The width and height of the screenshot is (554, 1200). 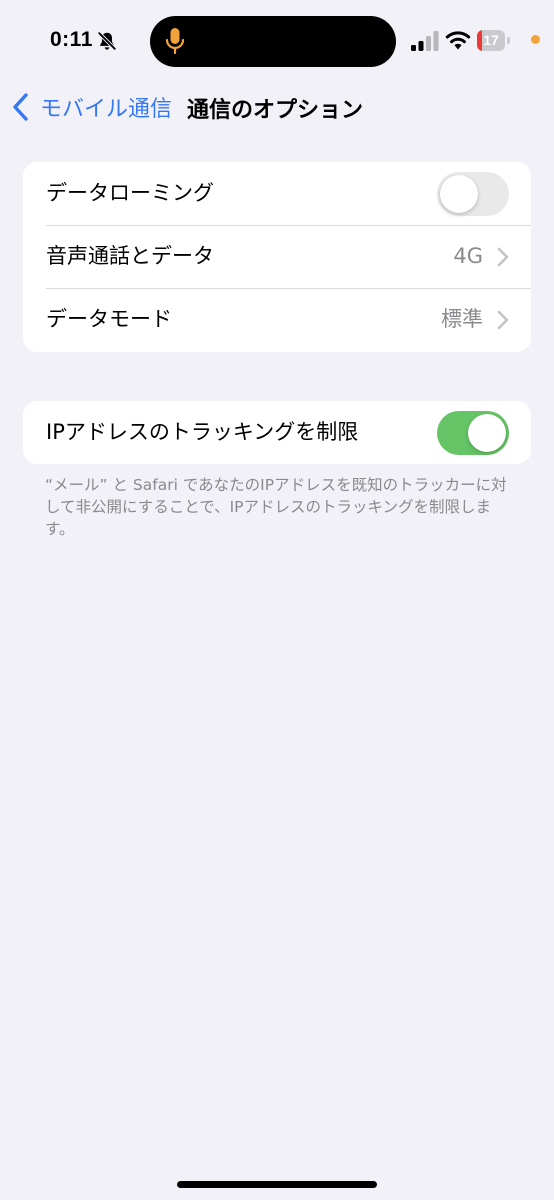 What do you see at coordinates (277, 319) in the screenshot?
I see `data-mode-row: データモード 標準` at bounding box center [277, 319].